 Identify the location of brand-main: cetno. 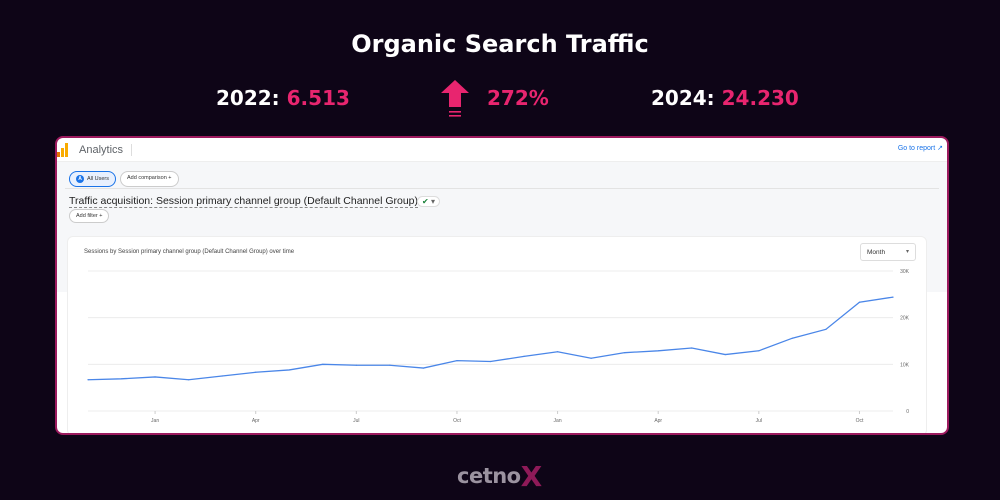
(489, 476).